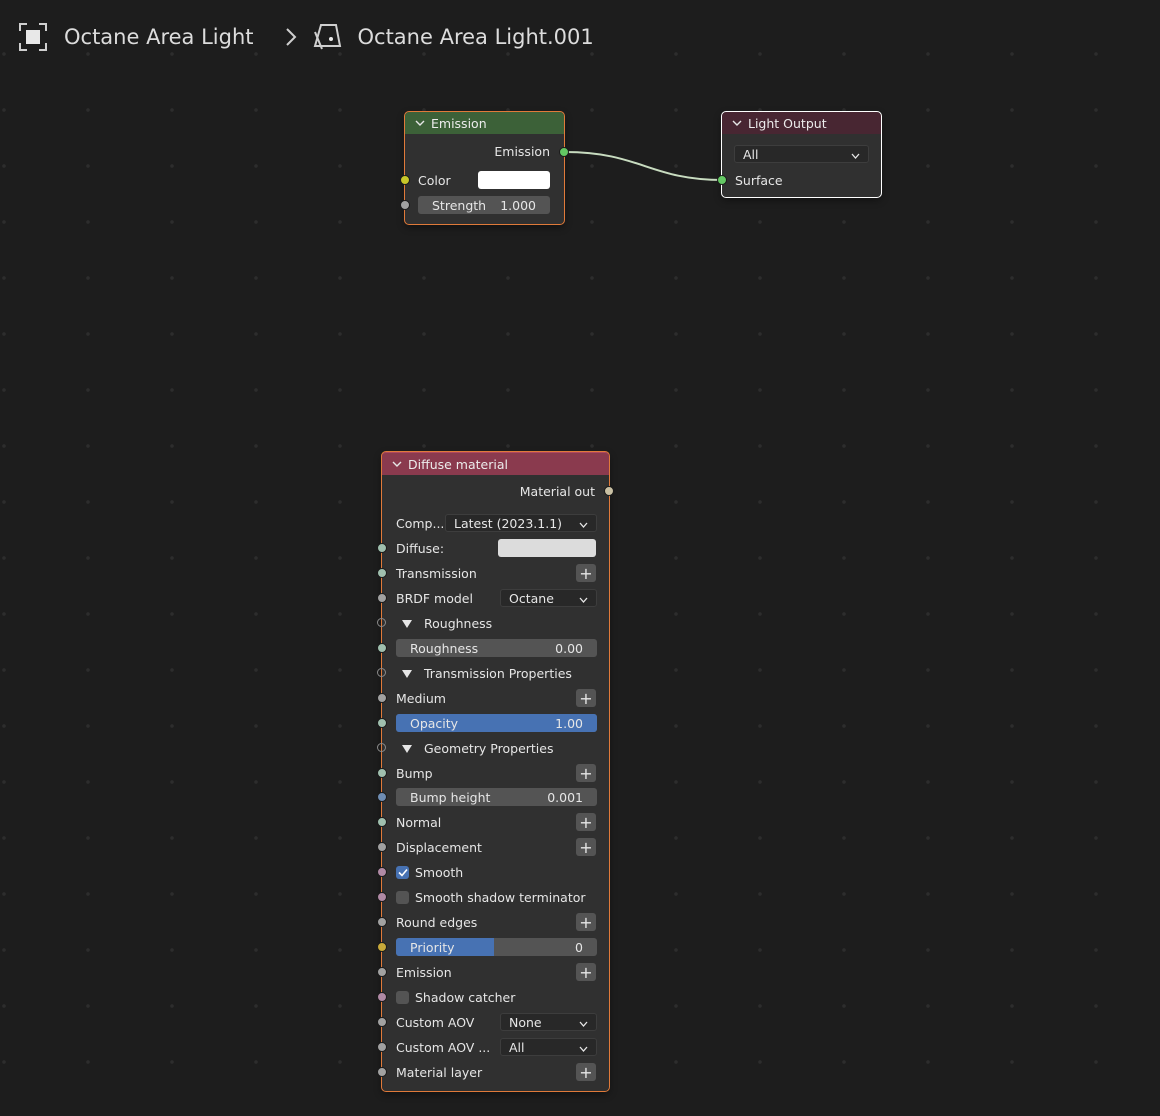 This screenshot has height=1116, width=1160. I want to click on transmission-panel-header: Transmission Properties, so click(487, 673).